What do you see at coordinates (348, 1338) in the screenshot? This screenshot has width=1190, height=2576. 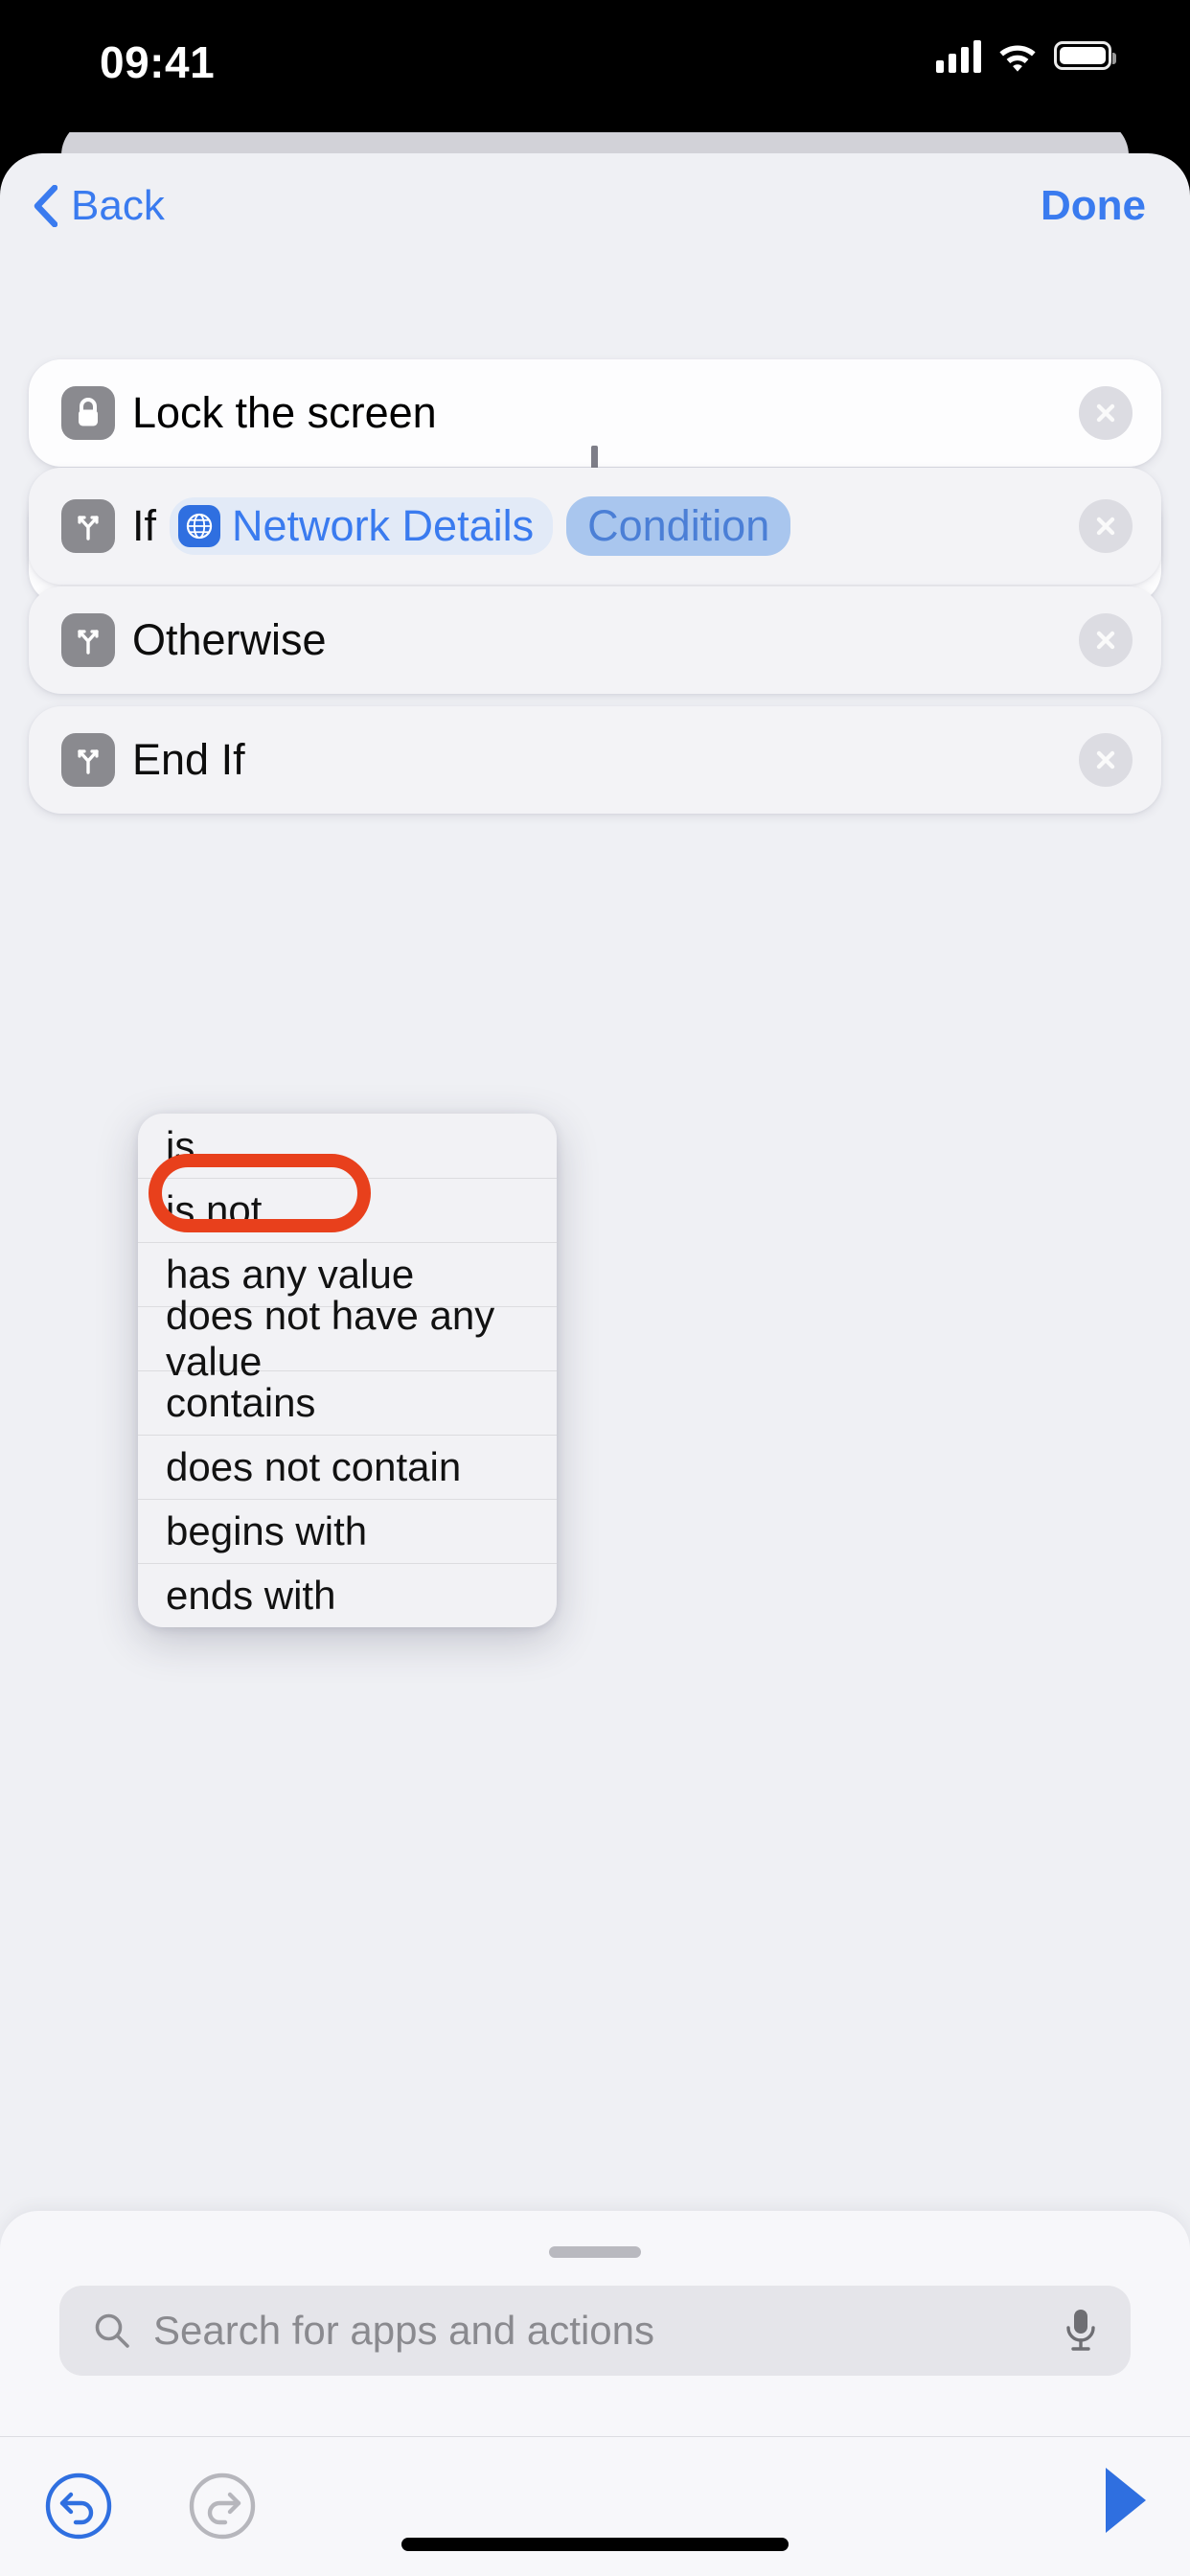 I see `menu-item-does-not-have-any-value: does not have any value` at bounding box center [348, 1338].